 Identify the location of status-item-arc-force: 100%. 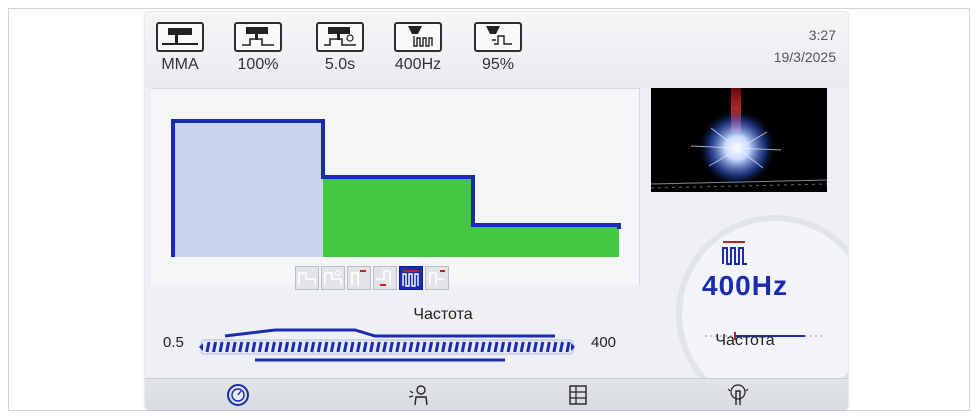
(258, 48).